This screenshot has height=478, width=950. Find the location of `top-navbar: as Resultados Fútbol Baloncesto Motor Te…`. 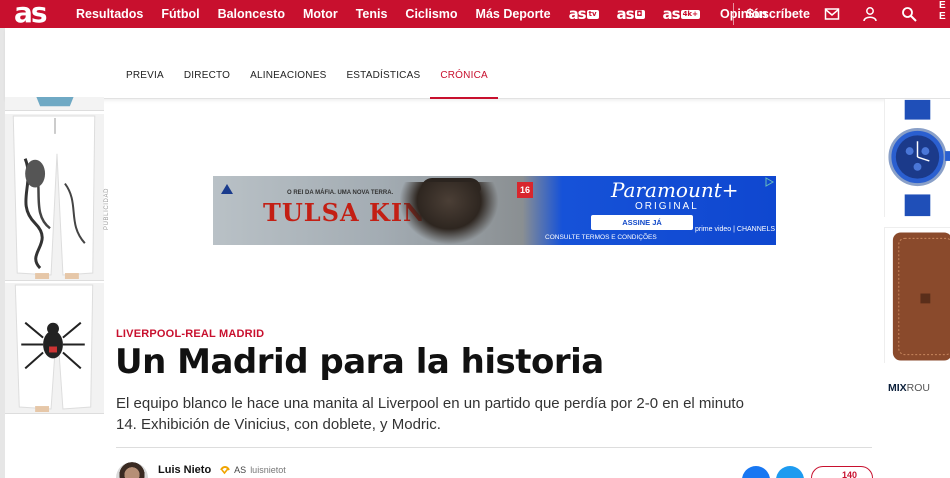

top-navbar: as Resultados Fútbol Baloncesto Motor Te… is located at coordinates (475, 14).